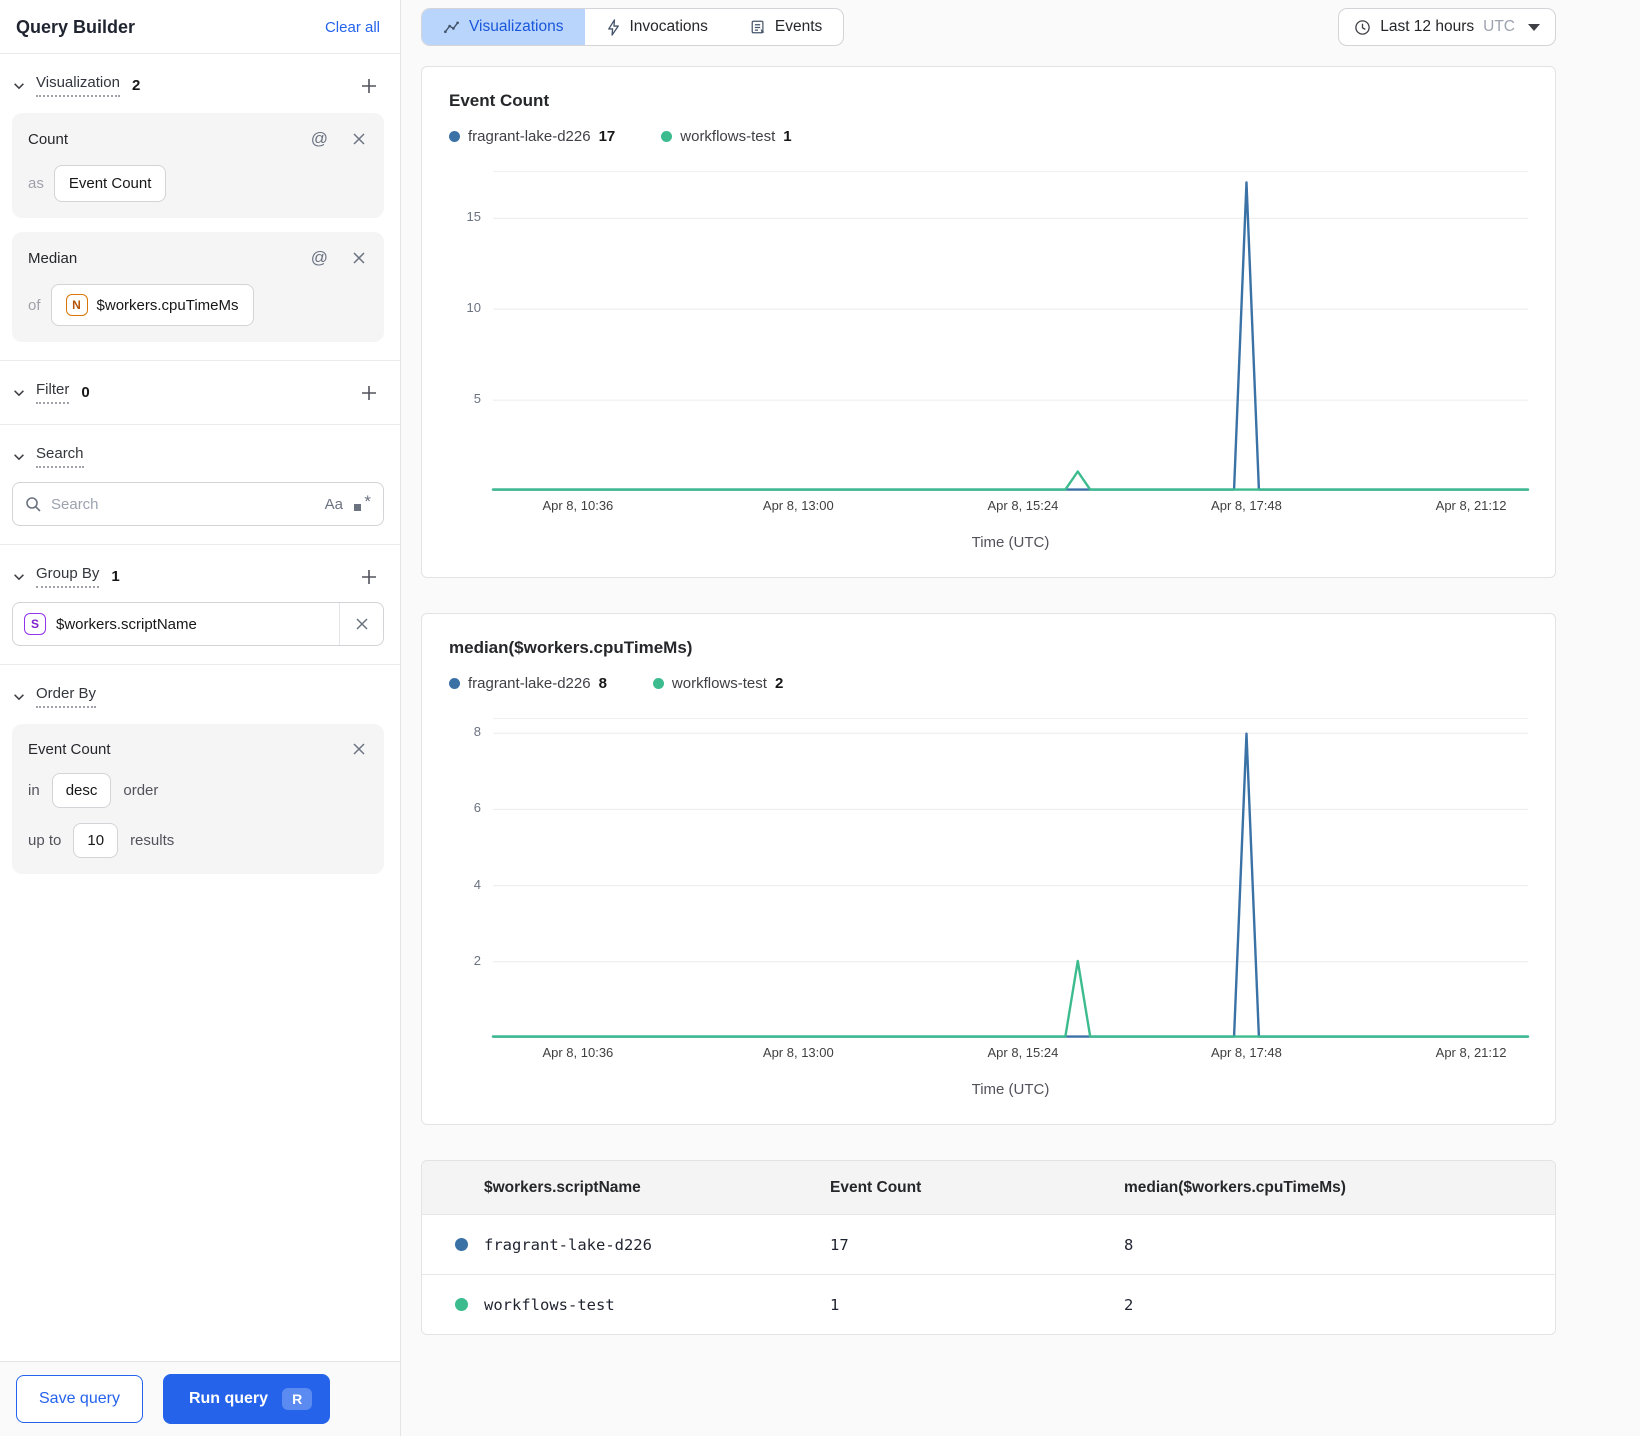  I want to click on results-label: results, so click(152, 840).